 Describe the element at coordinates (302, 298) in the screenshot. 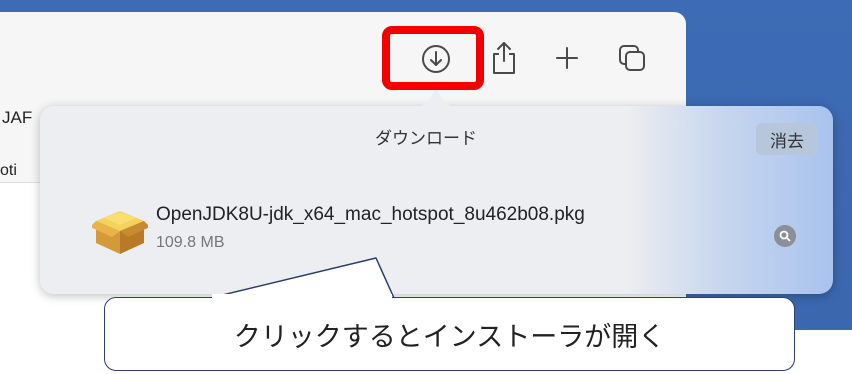

I see `callout-tail-join` at that location.